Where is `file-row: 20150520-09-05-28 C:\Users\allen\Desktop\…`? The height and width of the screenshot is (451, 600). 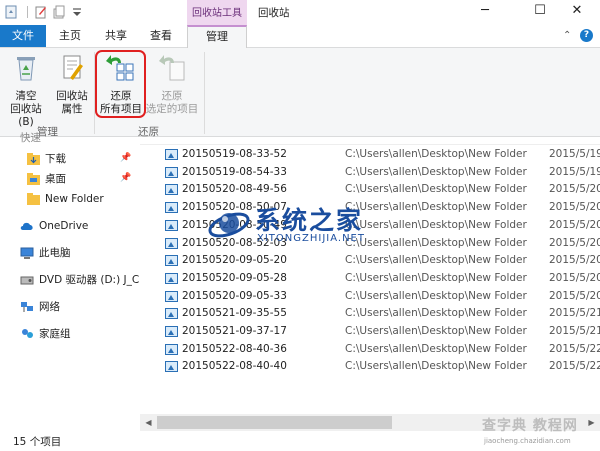 file-row: 20150520-09-05-28 C:\Users\allen\Desktop\… is located at coordinates (370, 279).